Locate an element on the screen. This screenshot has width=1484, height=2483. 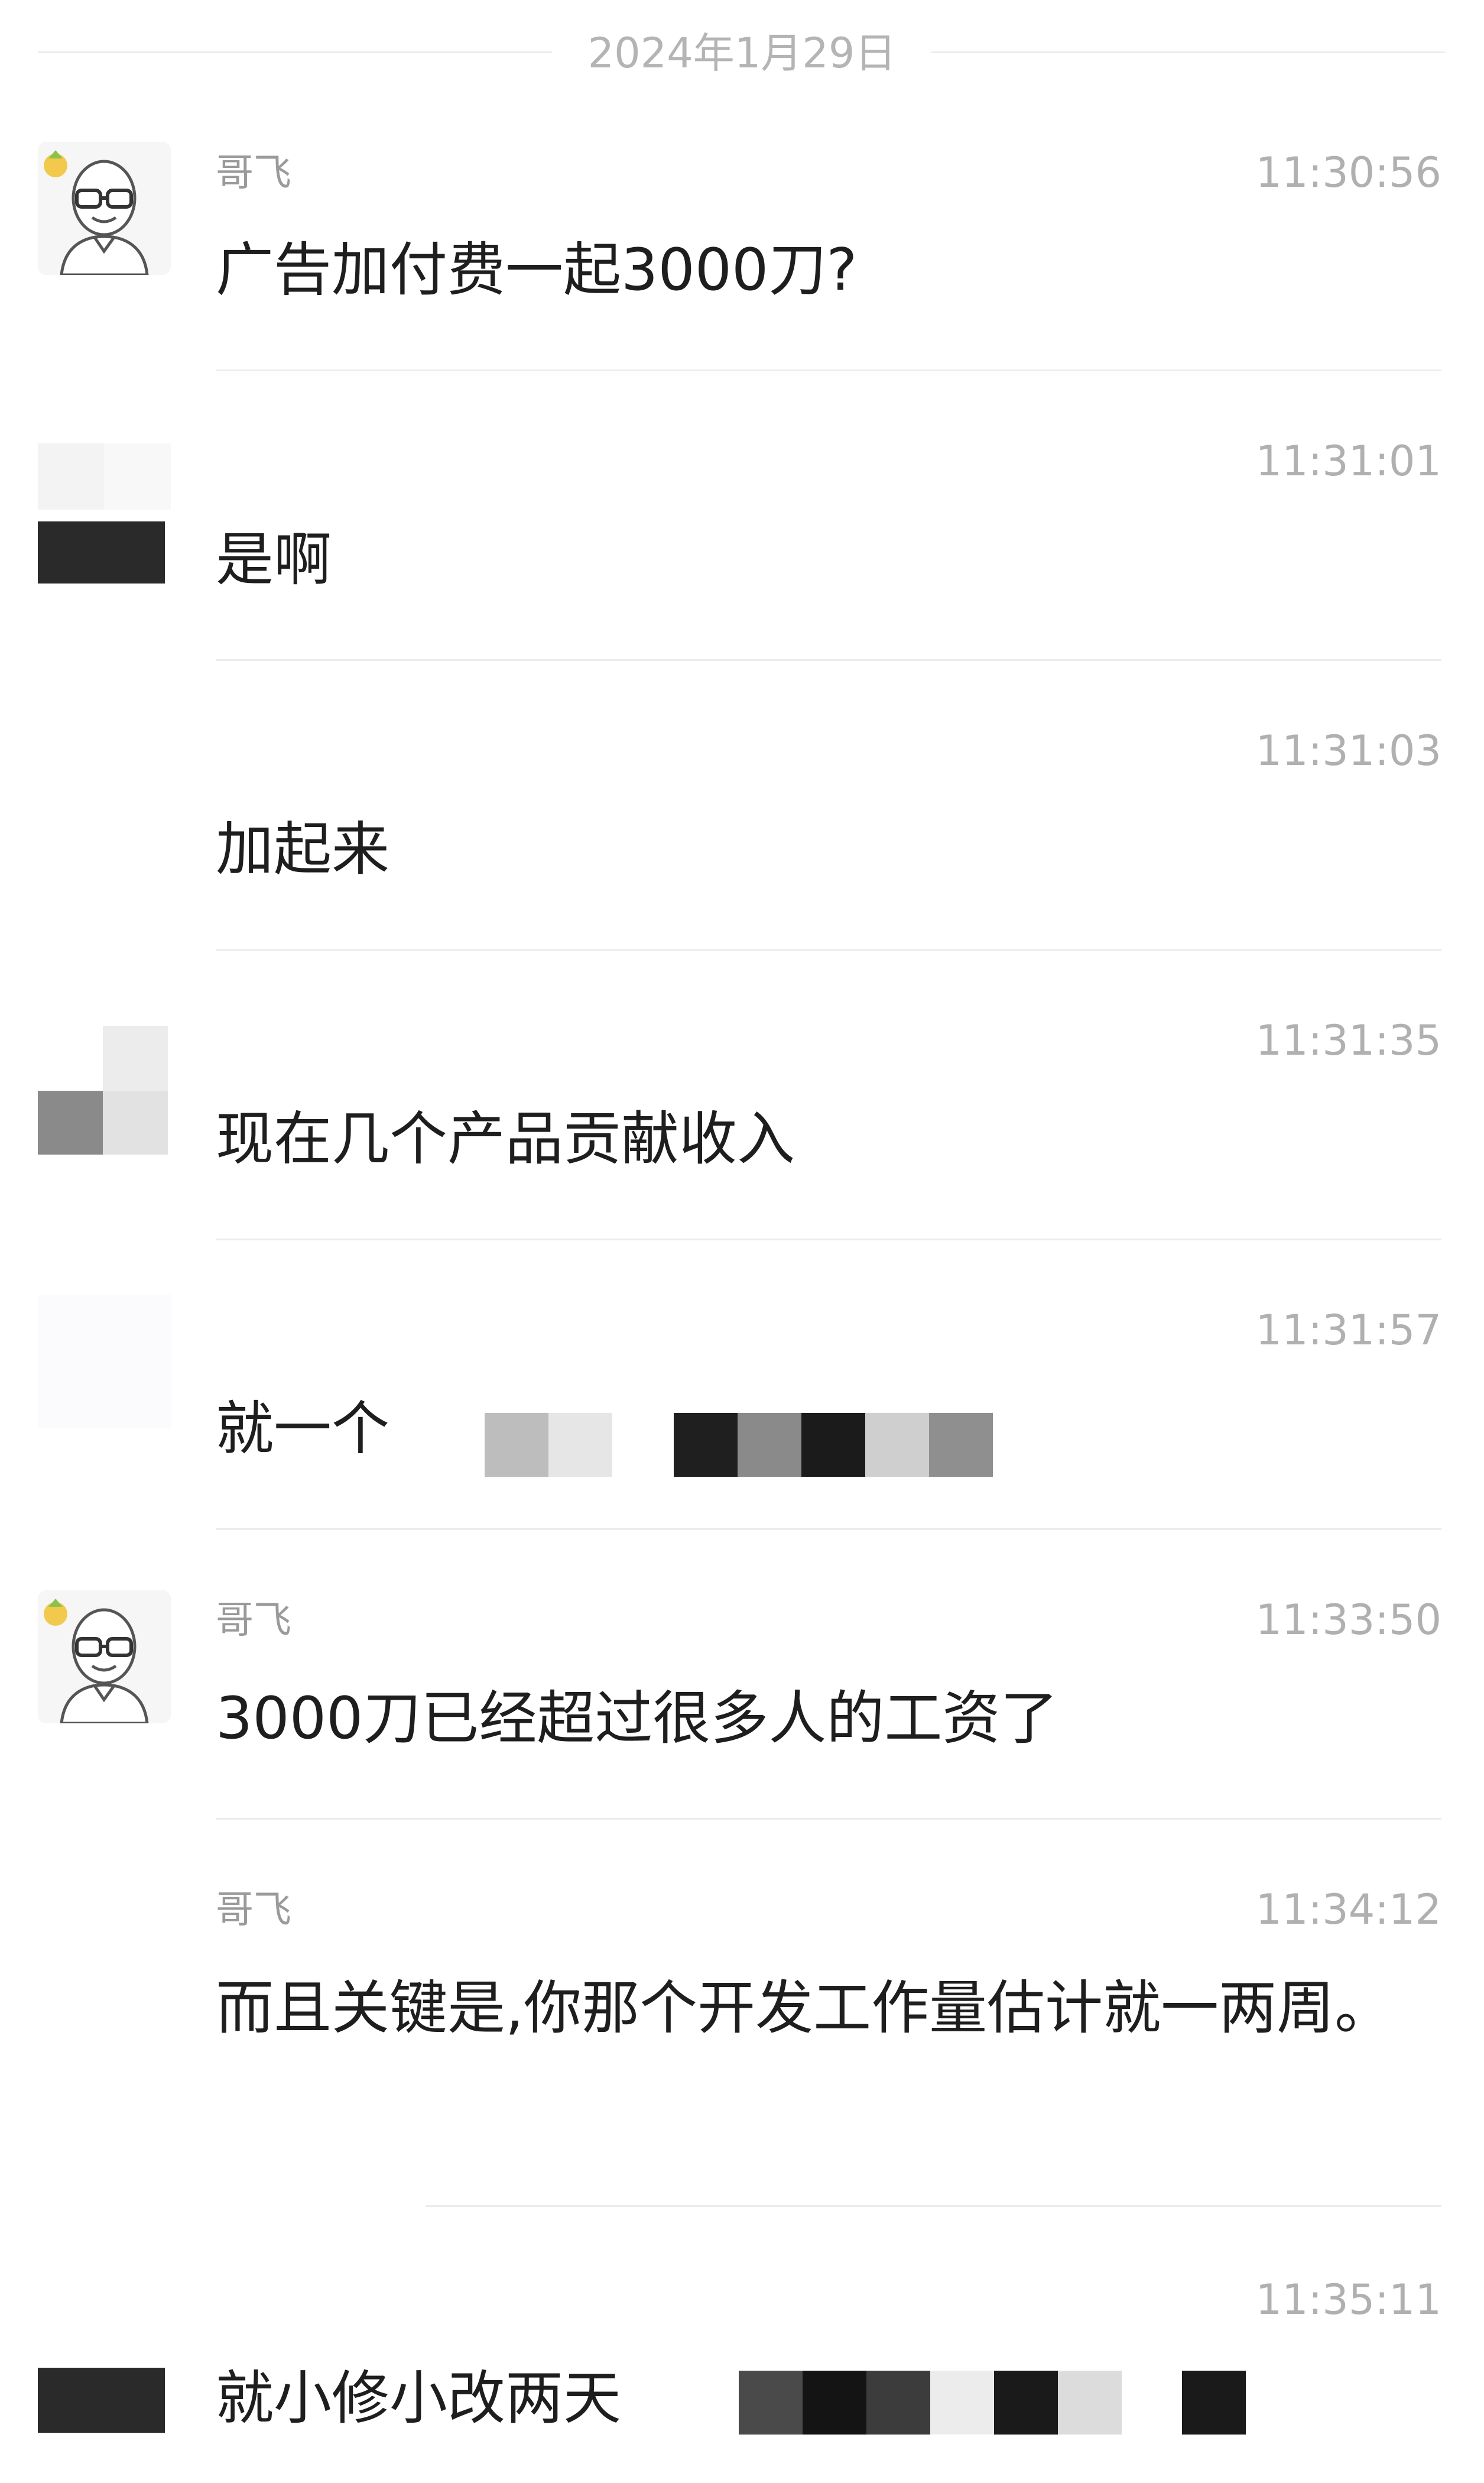
date-separator: 2024年1月29日 is located at coordinates (742, 53).